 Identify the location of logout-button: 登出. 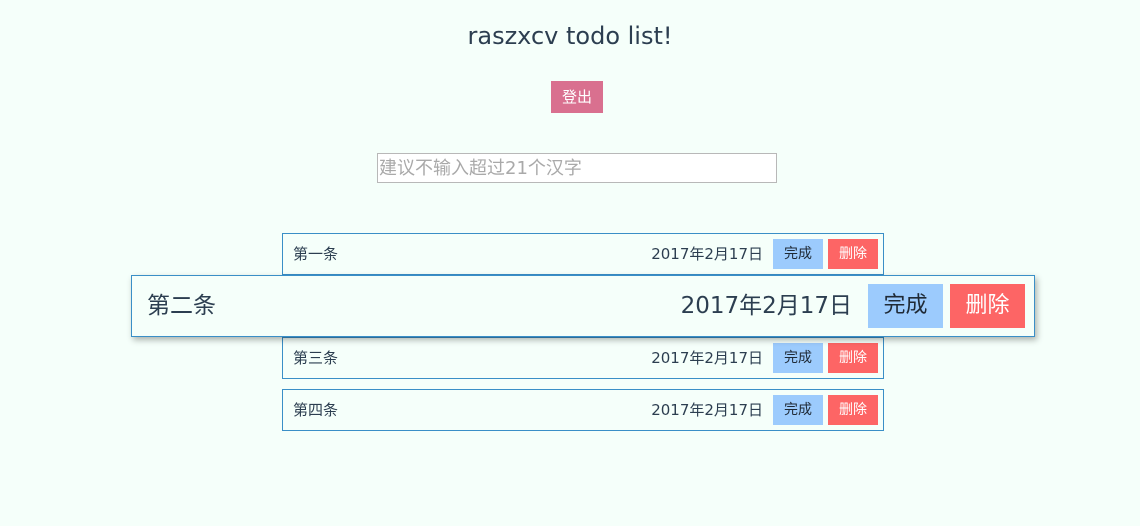
(577, 97).